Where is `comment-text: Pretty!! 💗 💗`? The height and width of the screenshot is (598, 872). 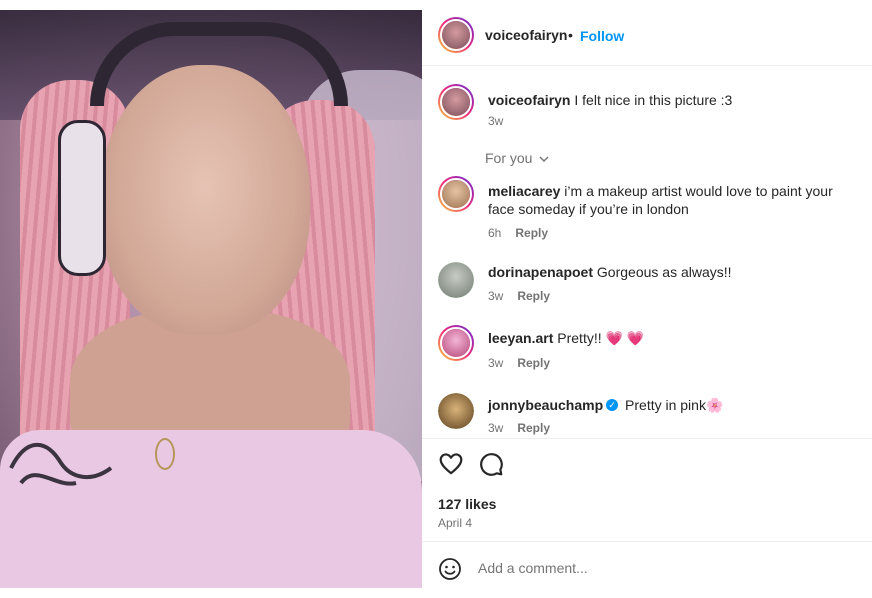 comment-text: Pretty!! 💗 💗 is located at coordinates (601, 338).